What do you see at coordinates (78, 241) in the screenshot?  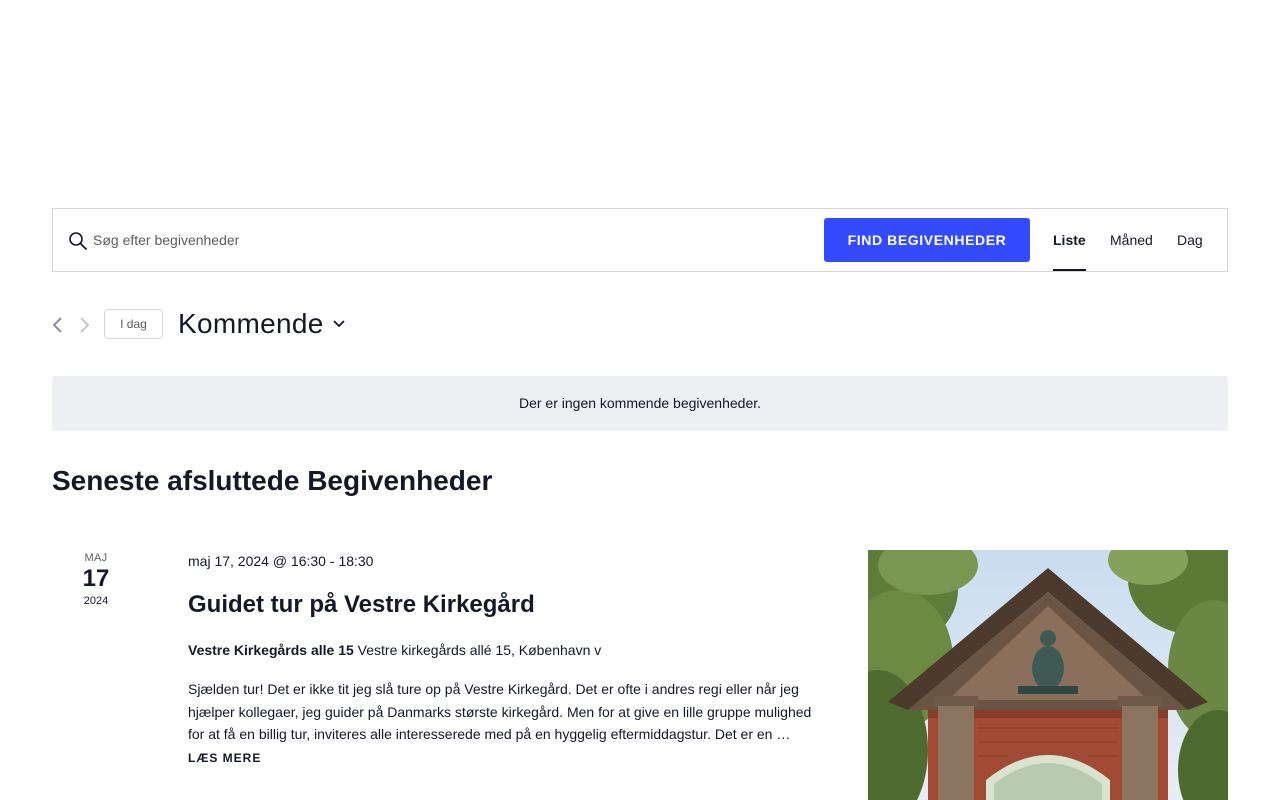 I see `search-icon` at bounding box center [78, 241].